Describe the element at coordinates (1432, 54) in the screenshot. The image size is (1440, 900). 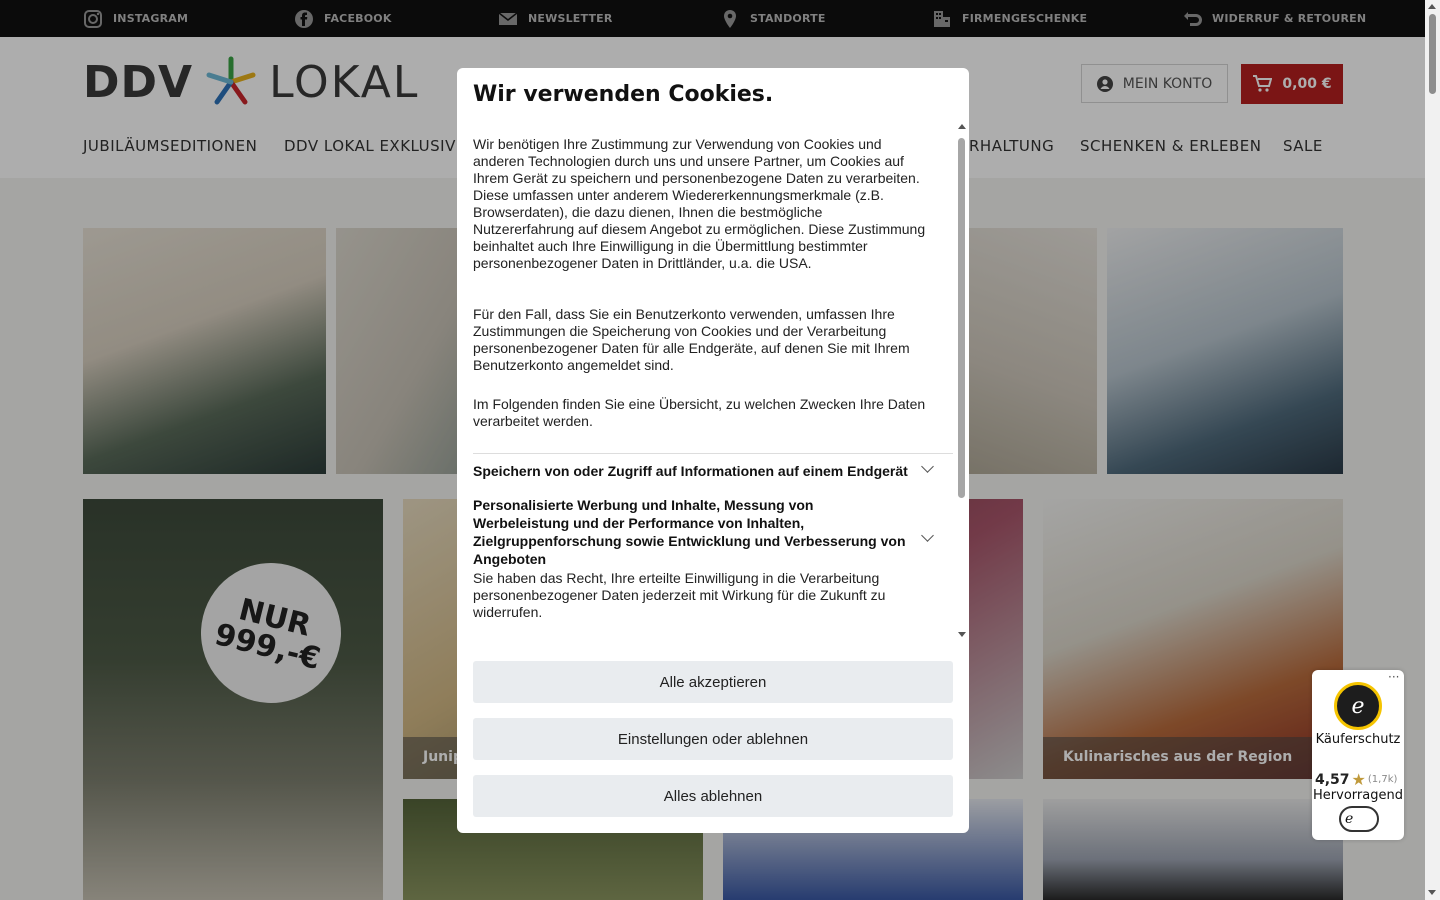
I see `scrollbar-thumb` at that location.